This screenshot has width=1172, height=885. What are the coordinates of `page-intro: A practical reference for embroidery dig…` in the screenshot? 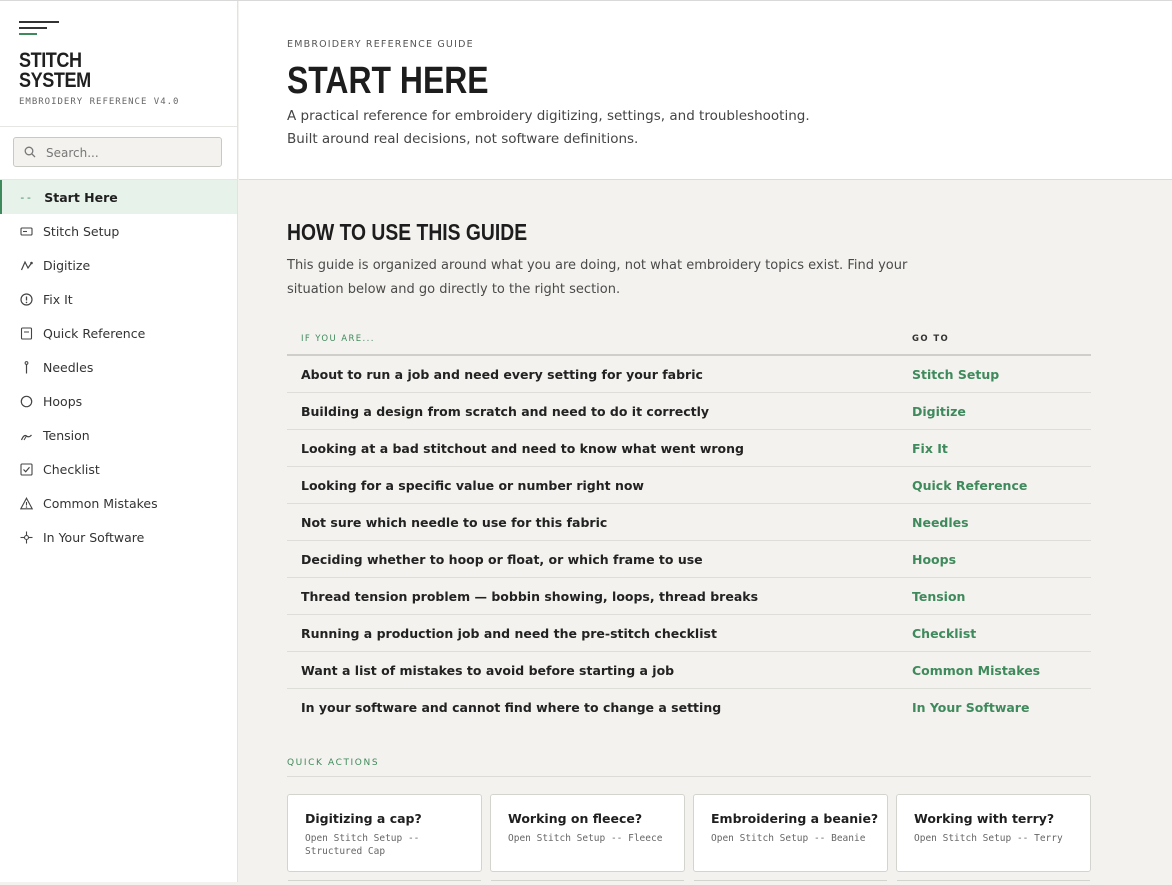 It's located at (548, 127).